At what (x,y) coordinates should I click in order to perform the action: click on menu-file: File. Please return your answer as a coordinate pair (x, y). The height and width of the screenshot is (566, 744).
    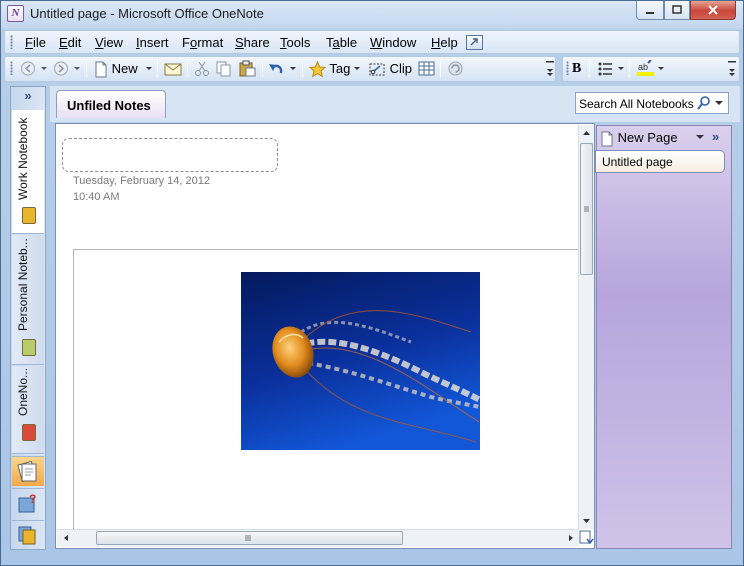
    Looking at the image, I should click on (35, 42).